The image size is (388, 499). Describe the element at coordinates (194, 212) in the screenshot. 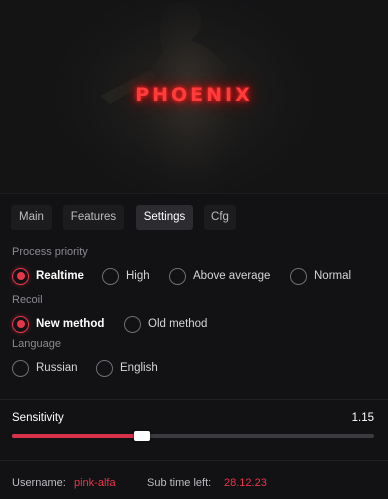

I see `tab-bar: Main Features Settings Cfg` at that location.